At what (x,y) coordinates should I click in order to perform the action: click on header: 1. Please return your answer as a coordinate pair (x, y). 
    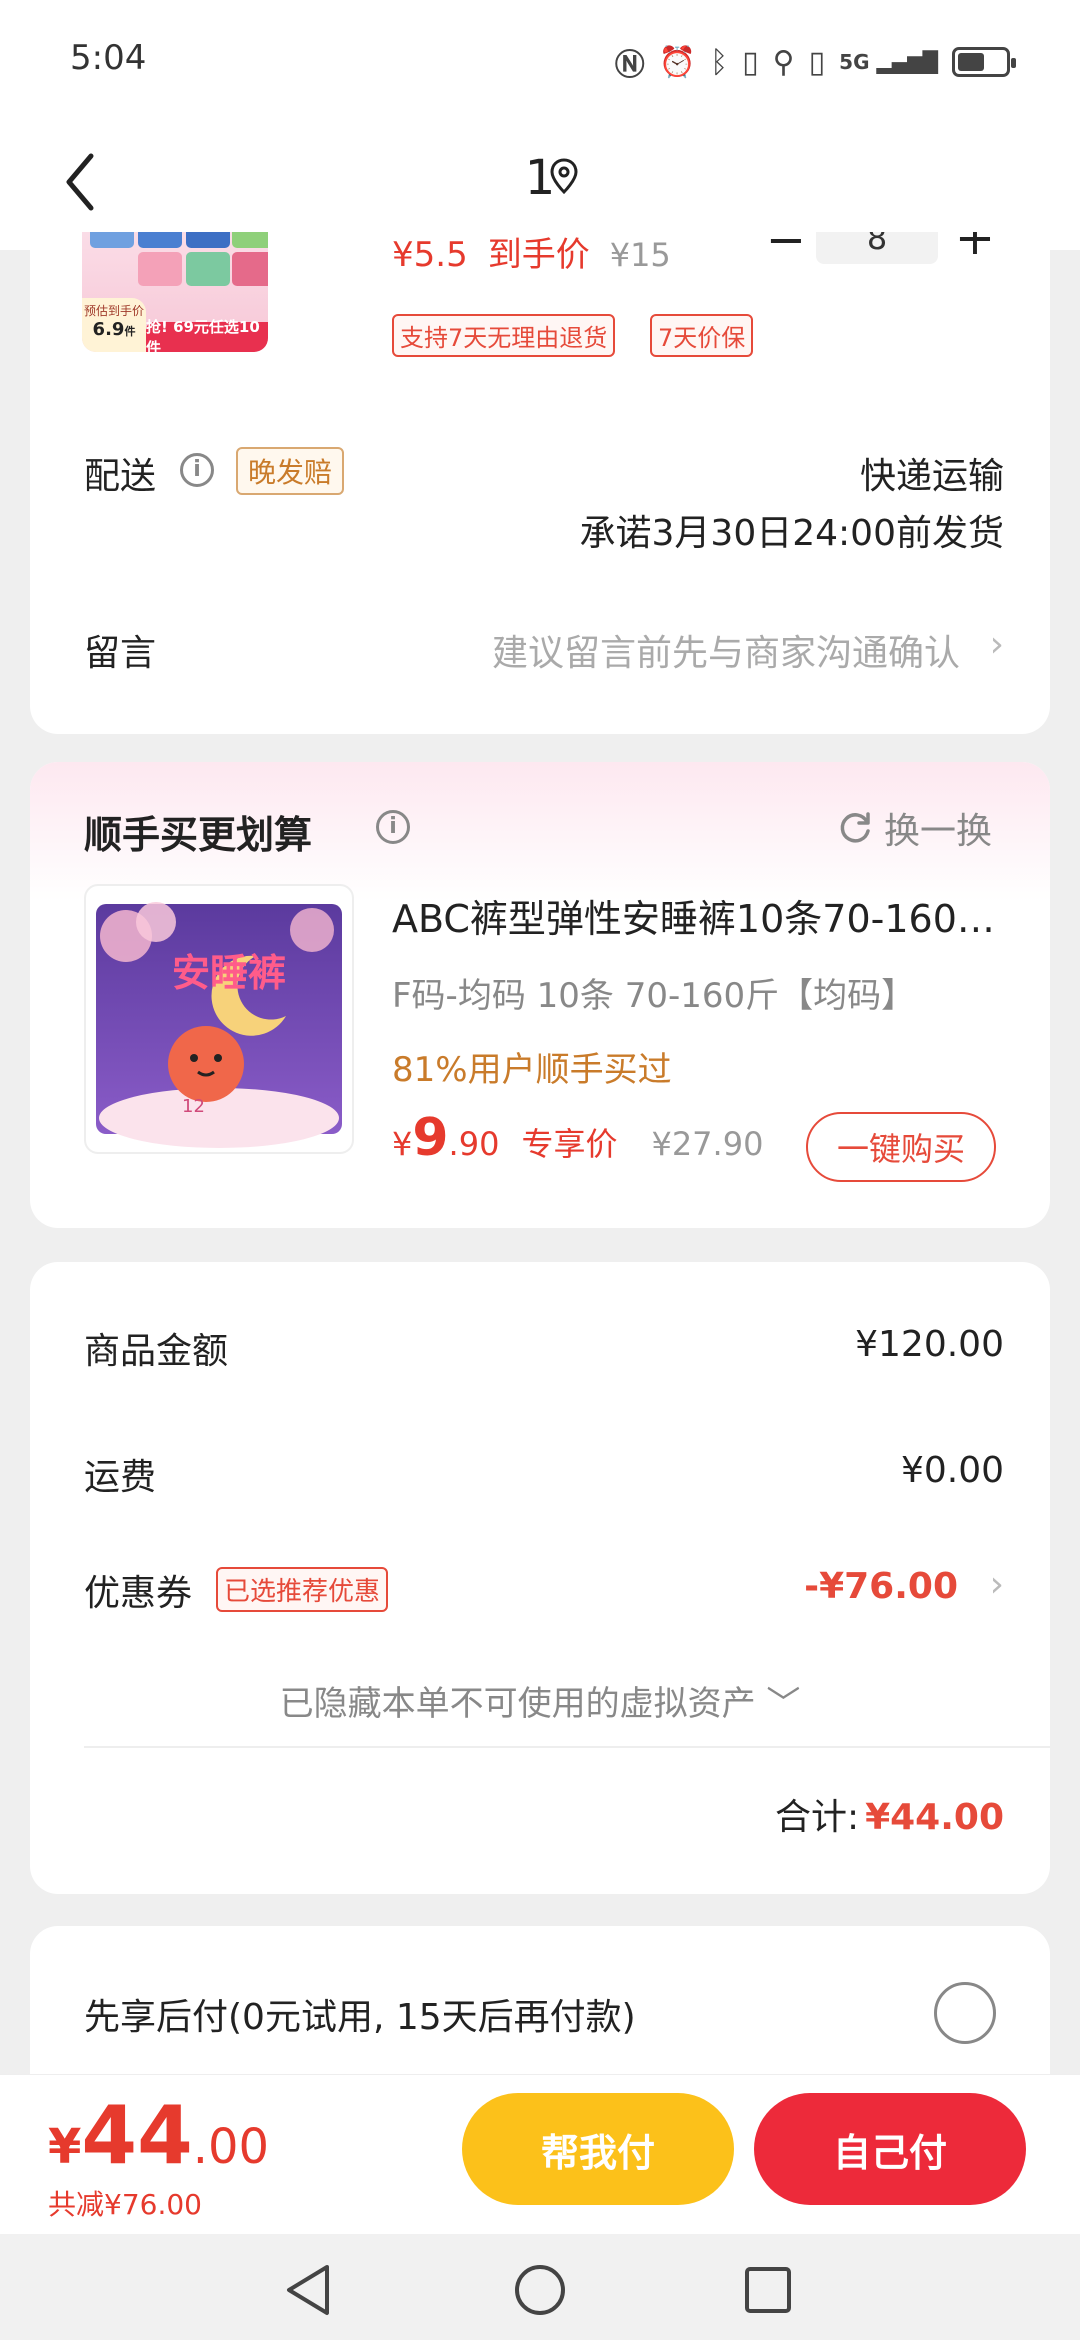
    Looking at the image, I should click on (540, 185).